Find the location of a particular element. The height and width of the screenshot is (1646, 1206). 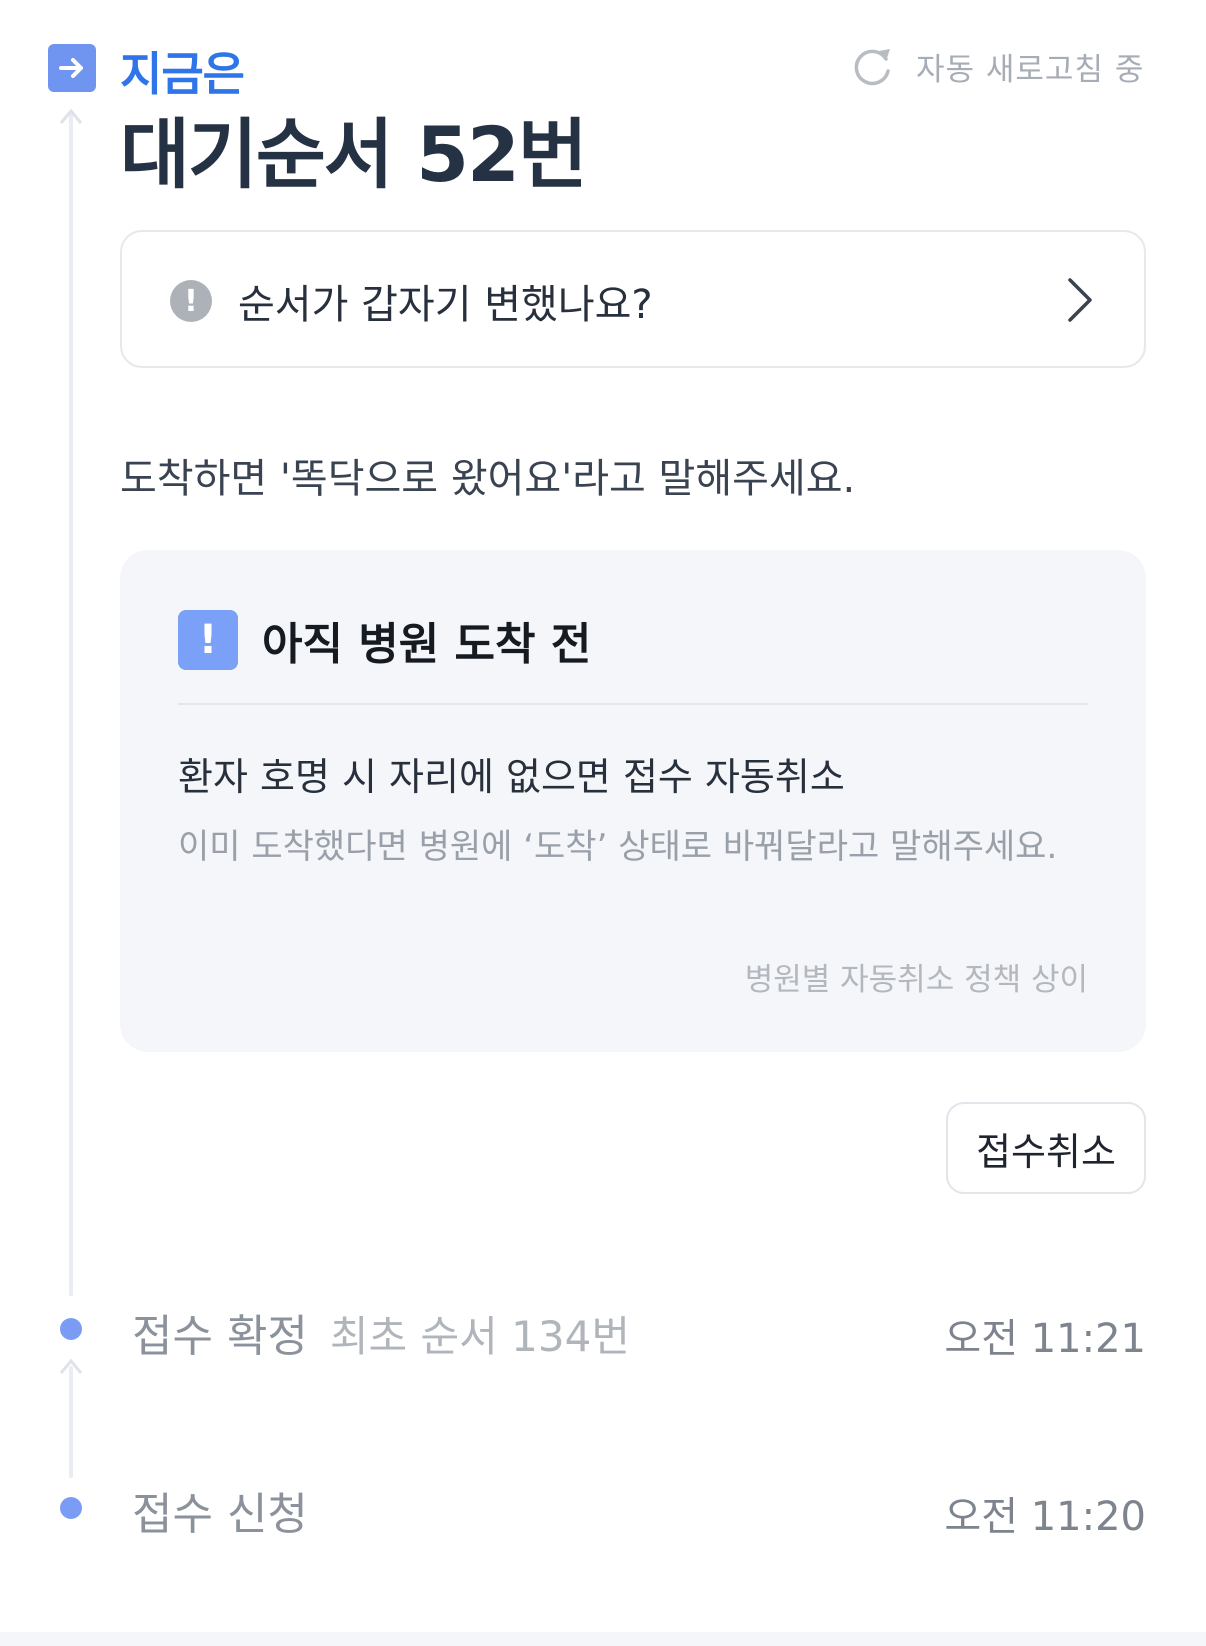

exclamation-icon: ! is located at coordinates (208, 640).